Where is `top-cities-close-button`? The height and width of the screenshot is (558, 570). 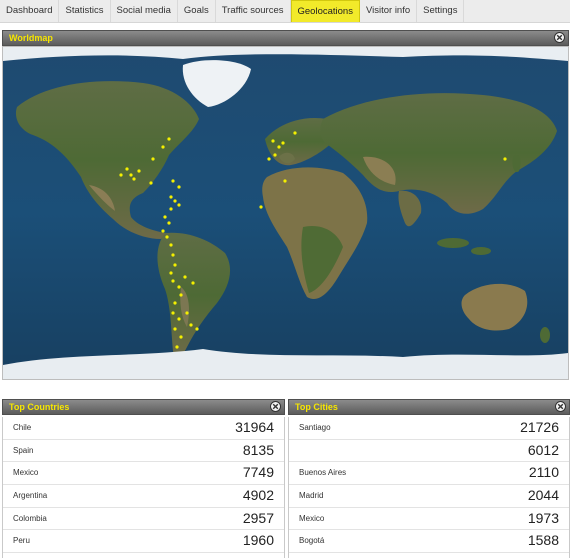
top-cities-close-button is located at coordinates (560, 406).